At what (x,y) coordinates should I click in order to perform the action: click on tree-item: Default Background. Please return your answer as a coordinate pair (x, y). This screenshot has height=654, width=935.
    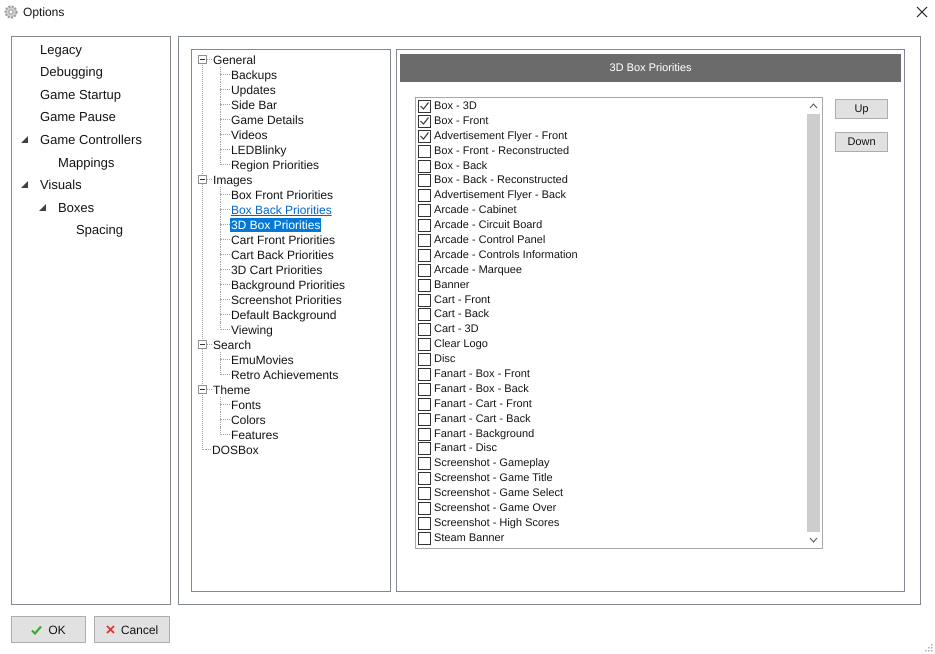
    Looking at the image, I should click on (284, 315).